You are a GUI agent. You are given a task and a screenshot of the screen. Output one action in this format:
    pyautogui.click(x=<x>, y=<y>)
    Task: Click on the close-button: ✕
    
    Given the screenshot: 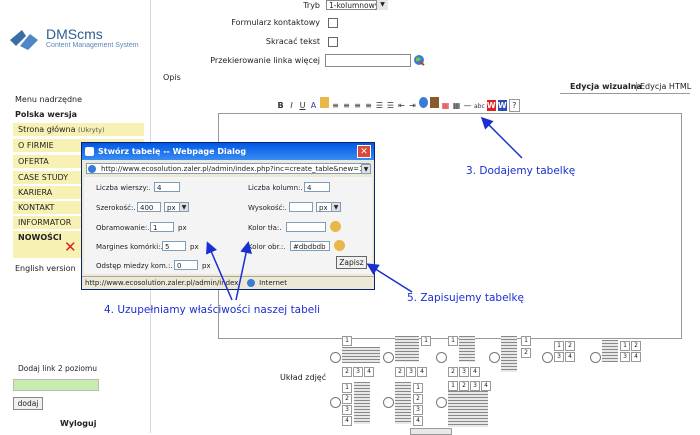 What is the action you would take?
    pyautogui.click(x=364, y=151)
    